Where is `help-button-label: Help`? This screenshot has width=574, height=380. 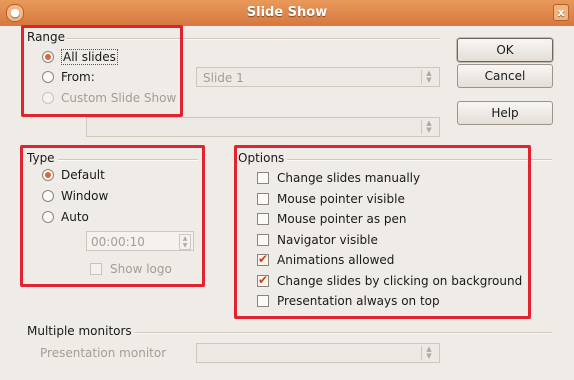
help-button-label: Help is located at coordinates (505, 113).